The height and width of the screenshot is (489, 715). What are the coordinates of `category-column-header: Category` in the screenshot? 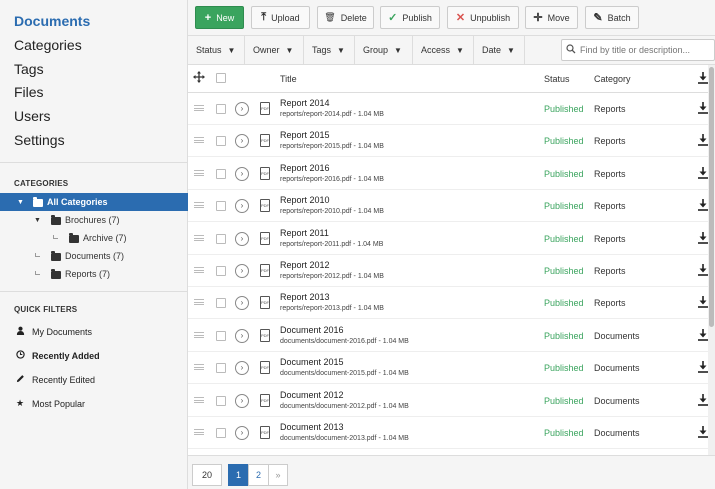 It's located at (612, 79).